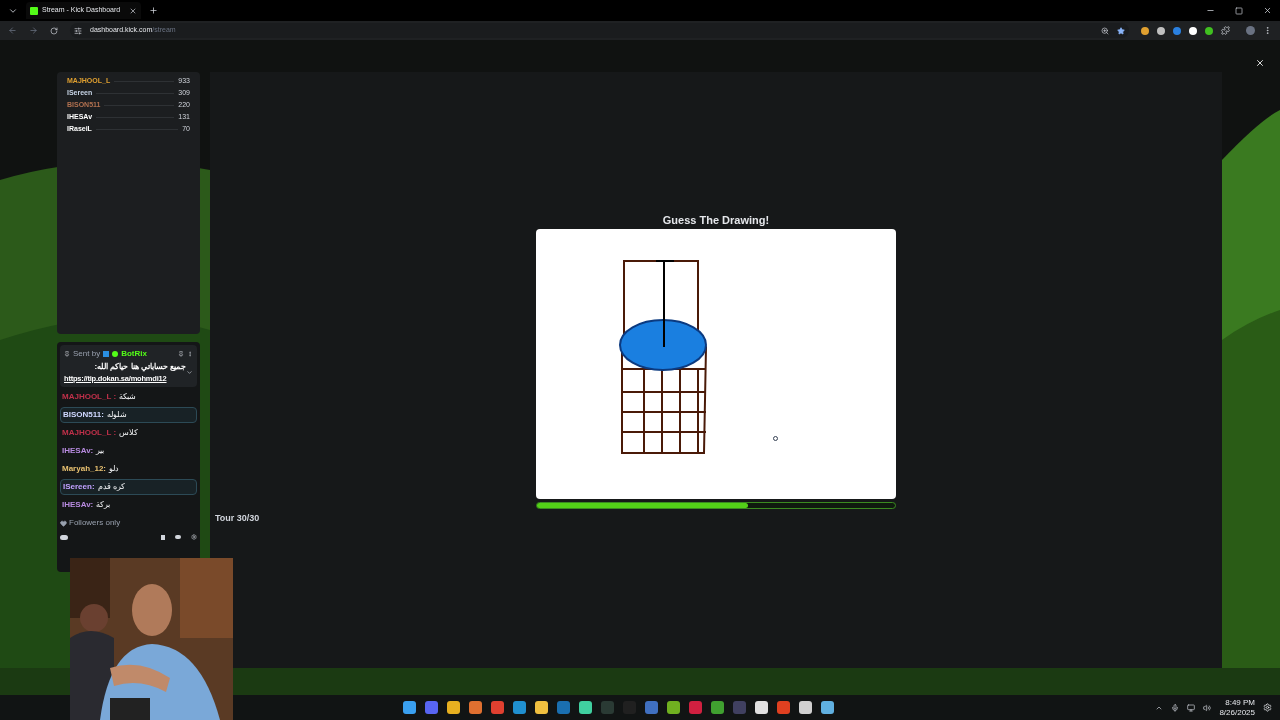 The image size is (1280, 720). What do you see at coordinates (1267, 30) in the screenshot?
I see `menu-icon` at bounding box center [1267, 30].